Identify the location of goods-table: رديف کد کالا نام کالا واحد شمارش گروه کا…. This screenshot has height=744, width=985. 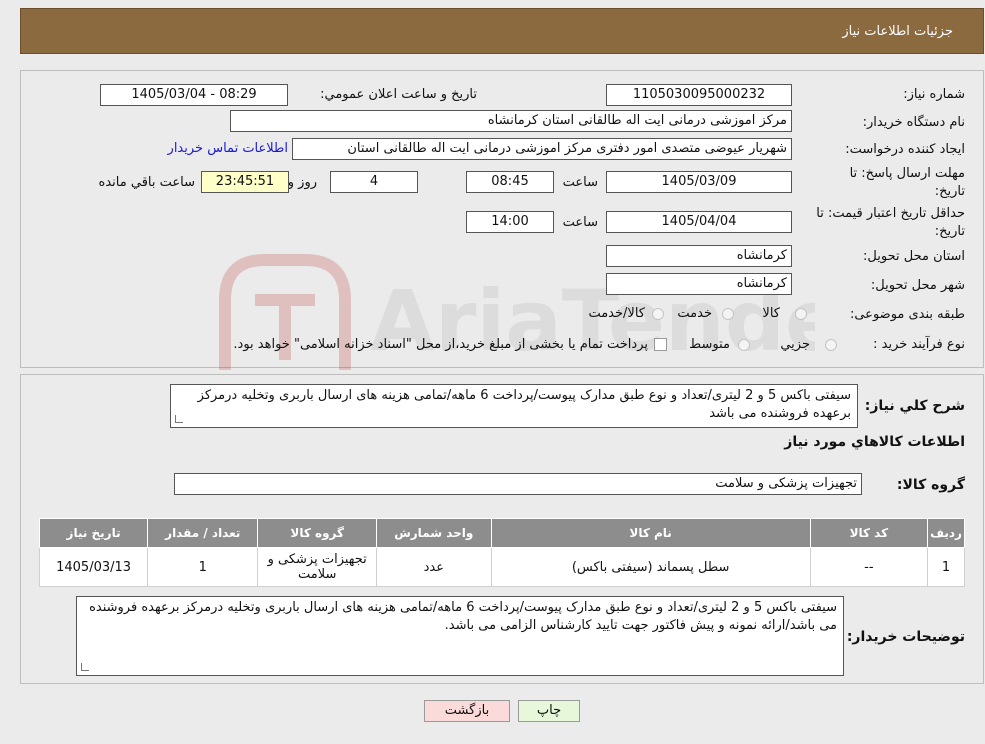
(501, 552).